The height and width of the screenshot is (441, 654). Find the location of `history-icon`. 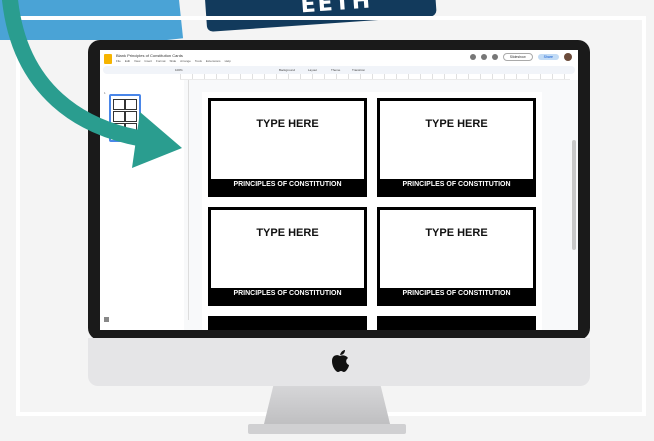

history-icon is located at coordinates (472, 57).